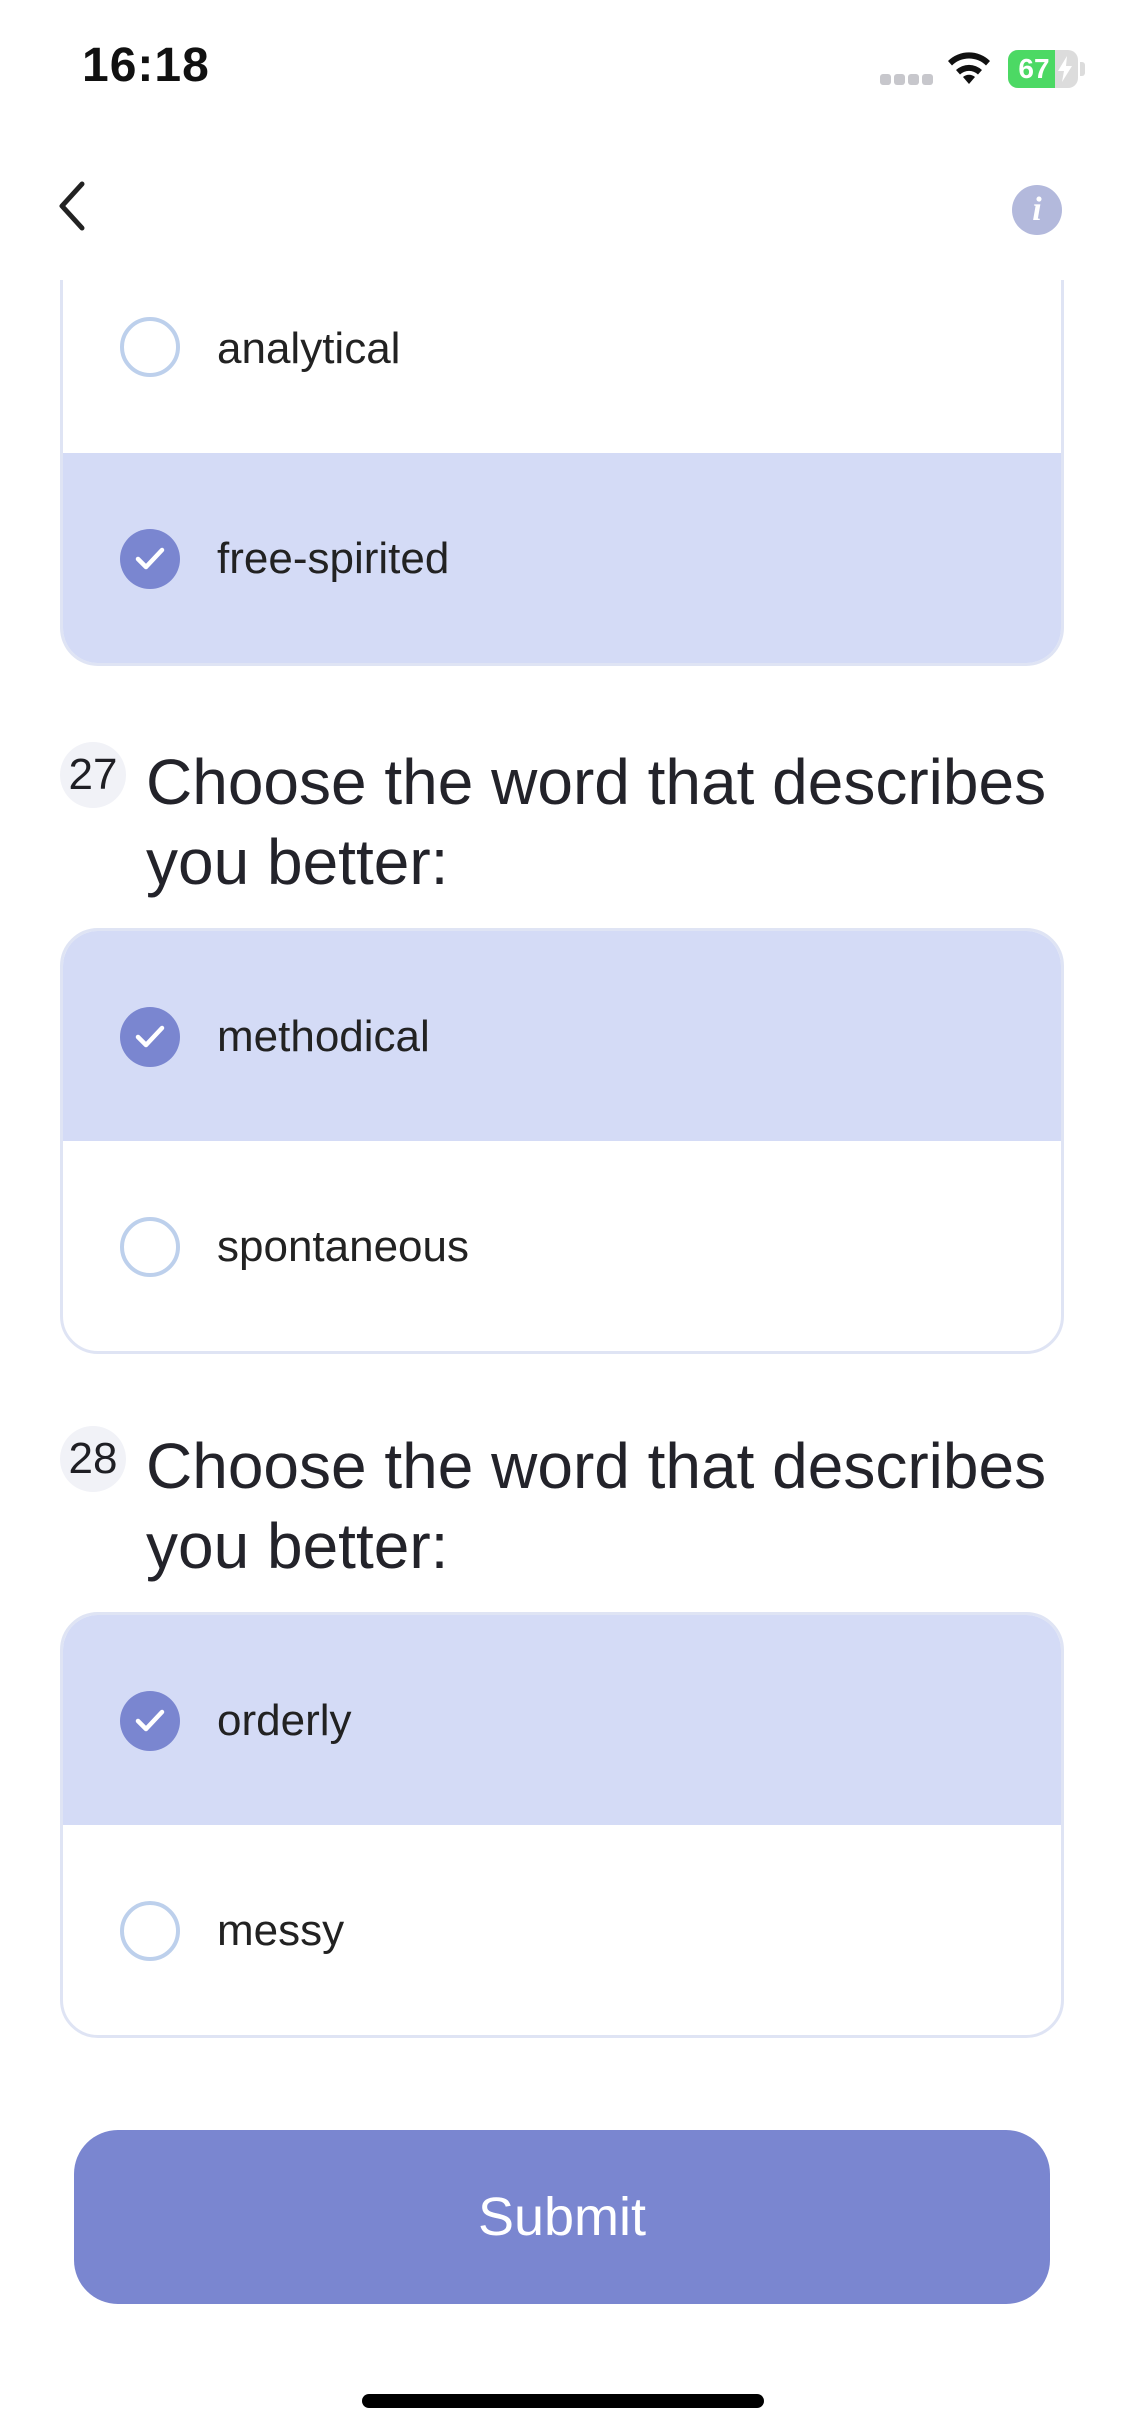  What do you see at coordinates (1034, 68) in the screenshot?
I see `battery-level: 67` at bounding box center [1034, 68].